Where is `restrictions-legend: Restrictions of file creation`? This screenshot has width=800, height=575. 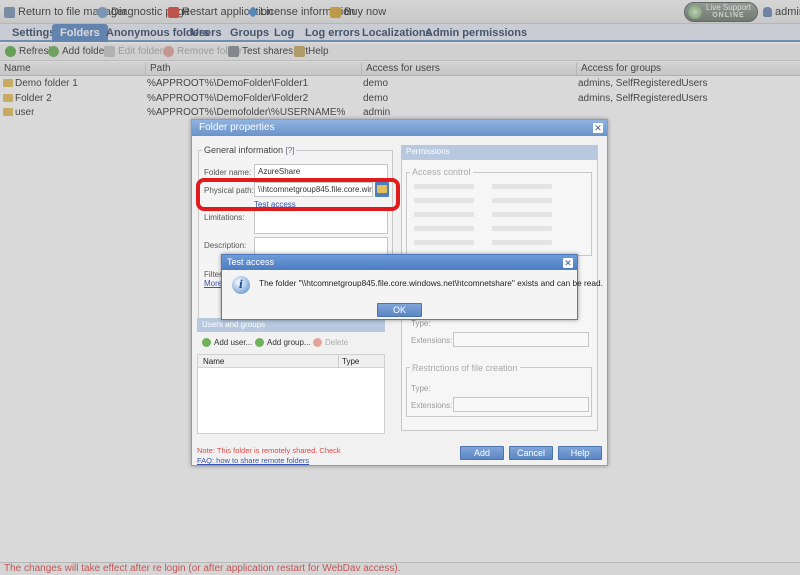 restrictions-legend: Restrictions of file creation is located at coordinates (465, 368).